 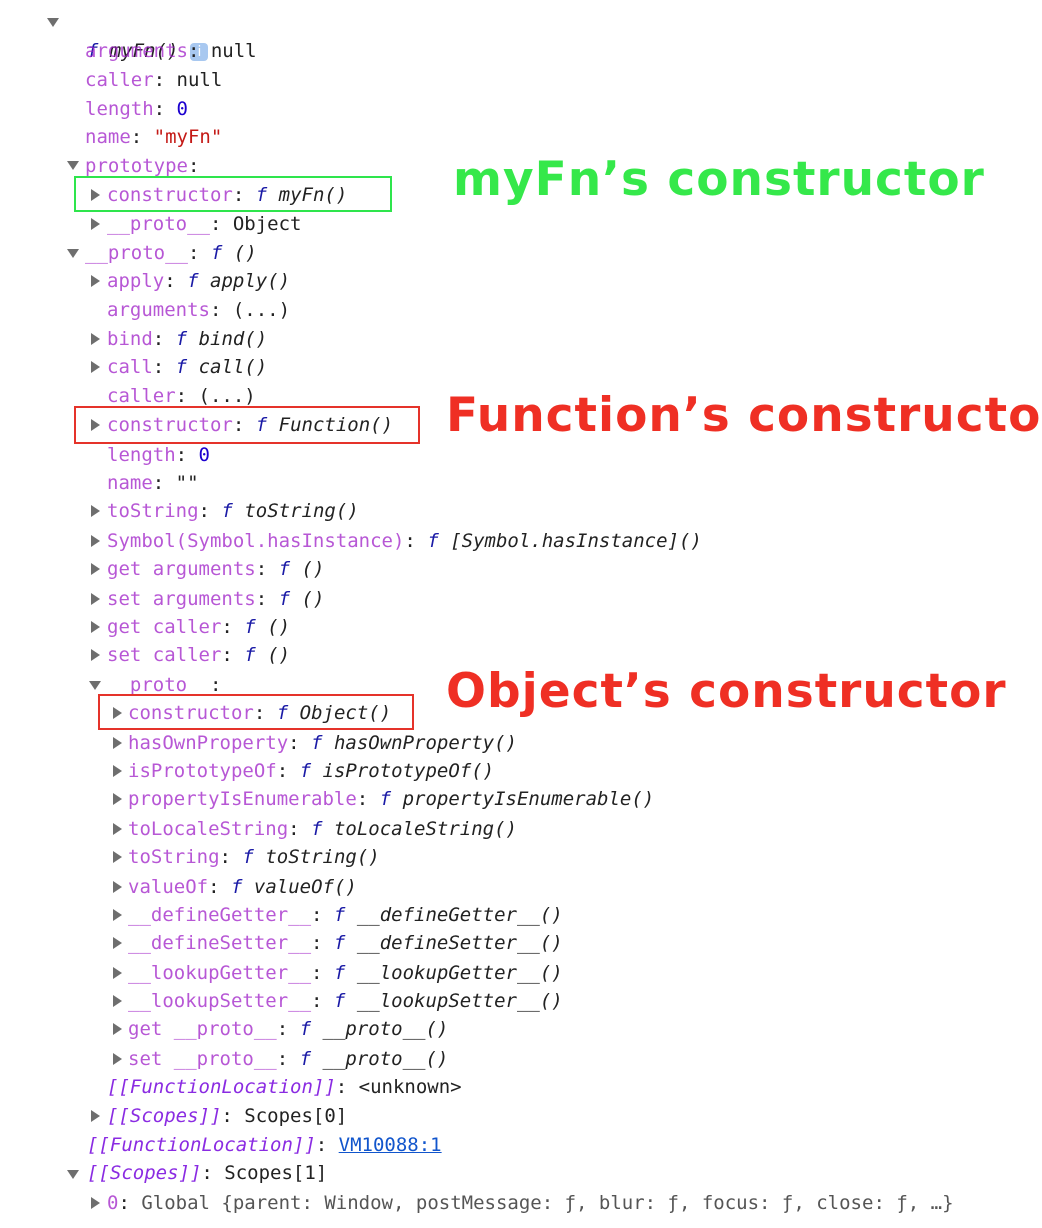 What do you see at coordinates (171, 253) in the screenshot?
I see `prop-function-proto: __proto__: f ()` at bounding box center [171, 253].